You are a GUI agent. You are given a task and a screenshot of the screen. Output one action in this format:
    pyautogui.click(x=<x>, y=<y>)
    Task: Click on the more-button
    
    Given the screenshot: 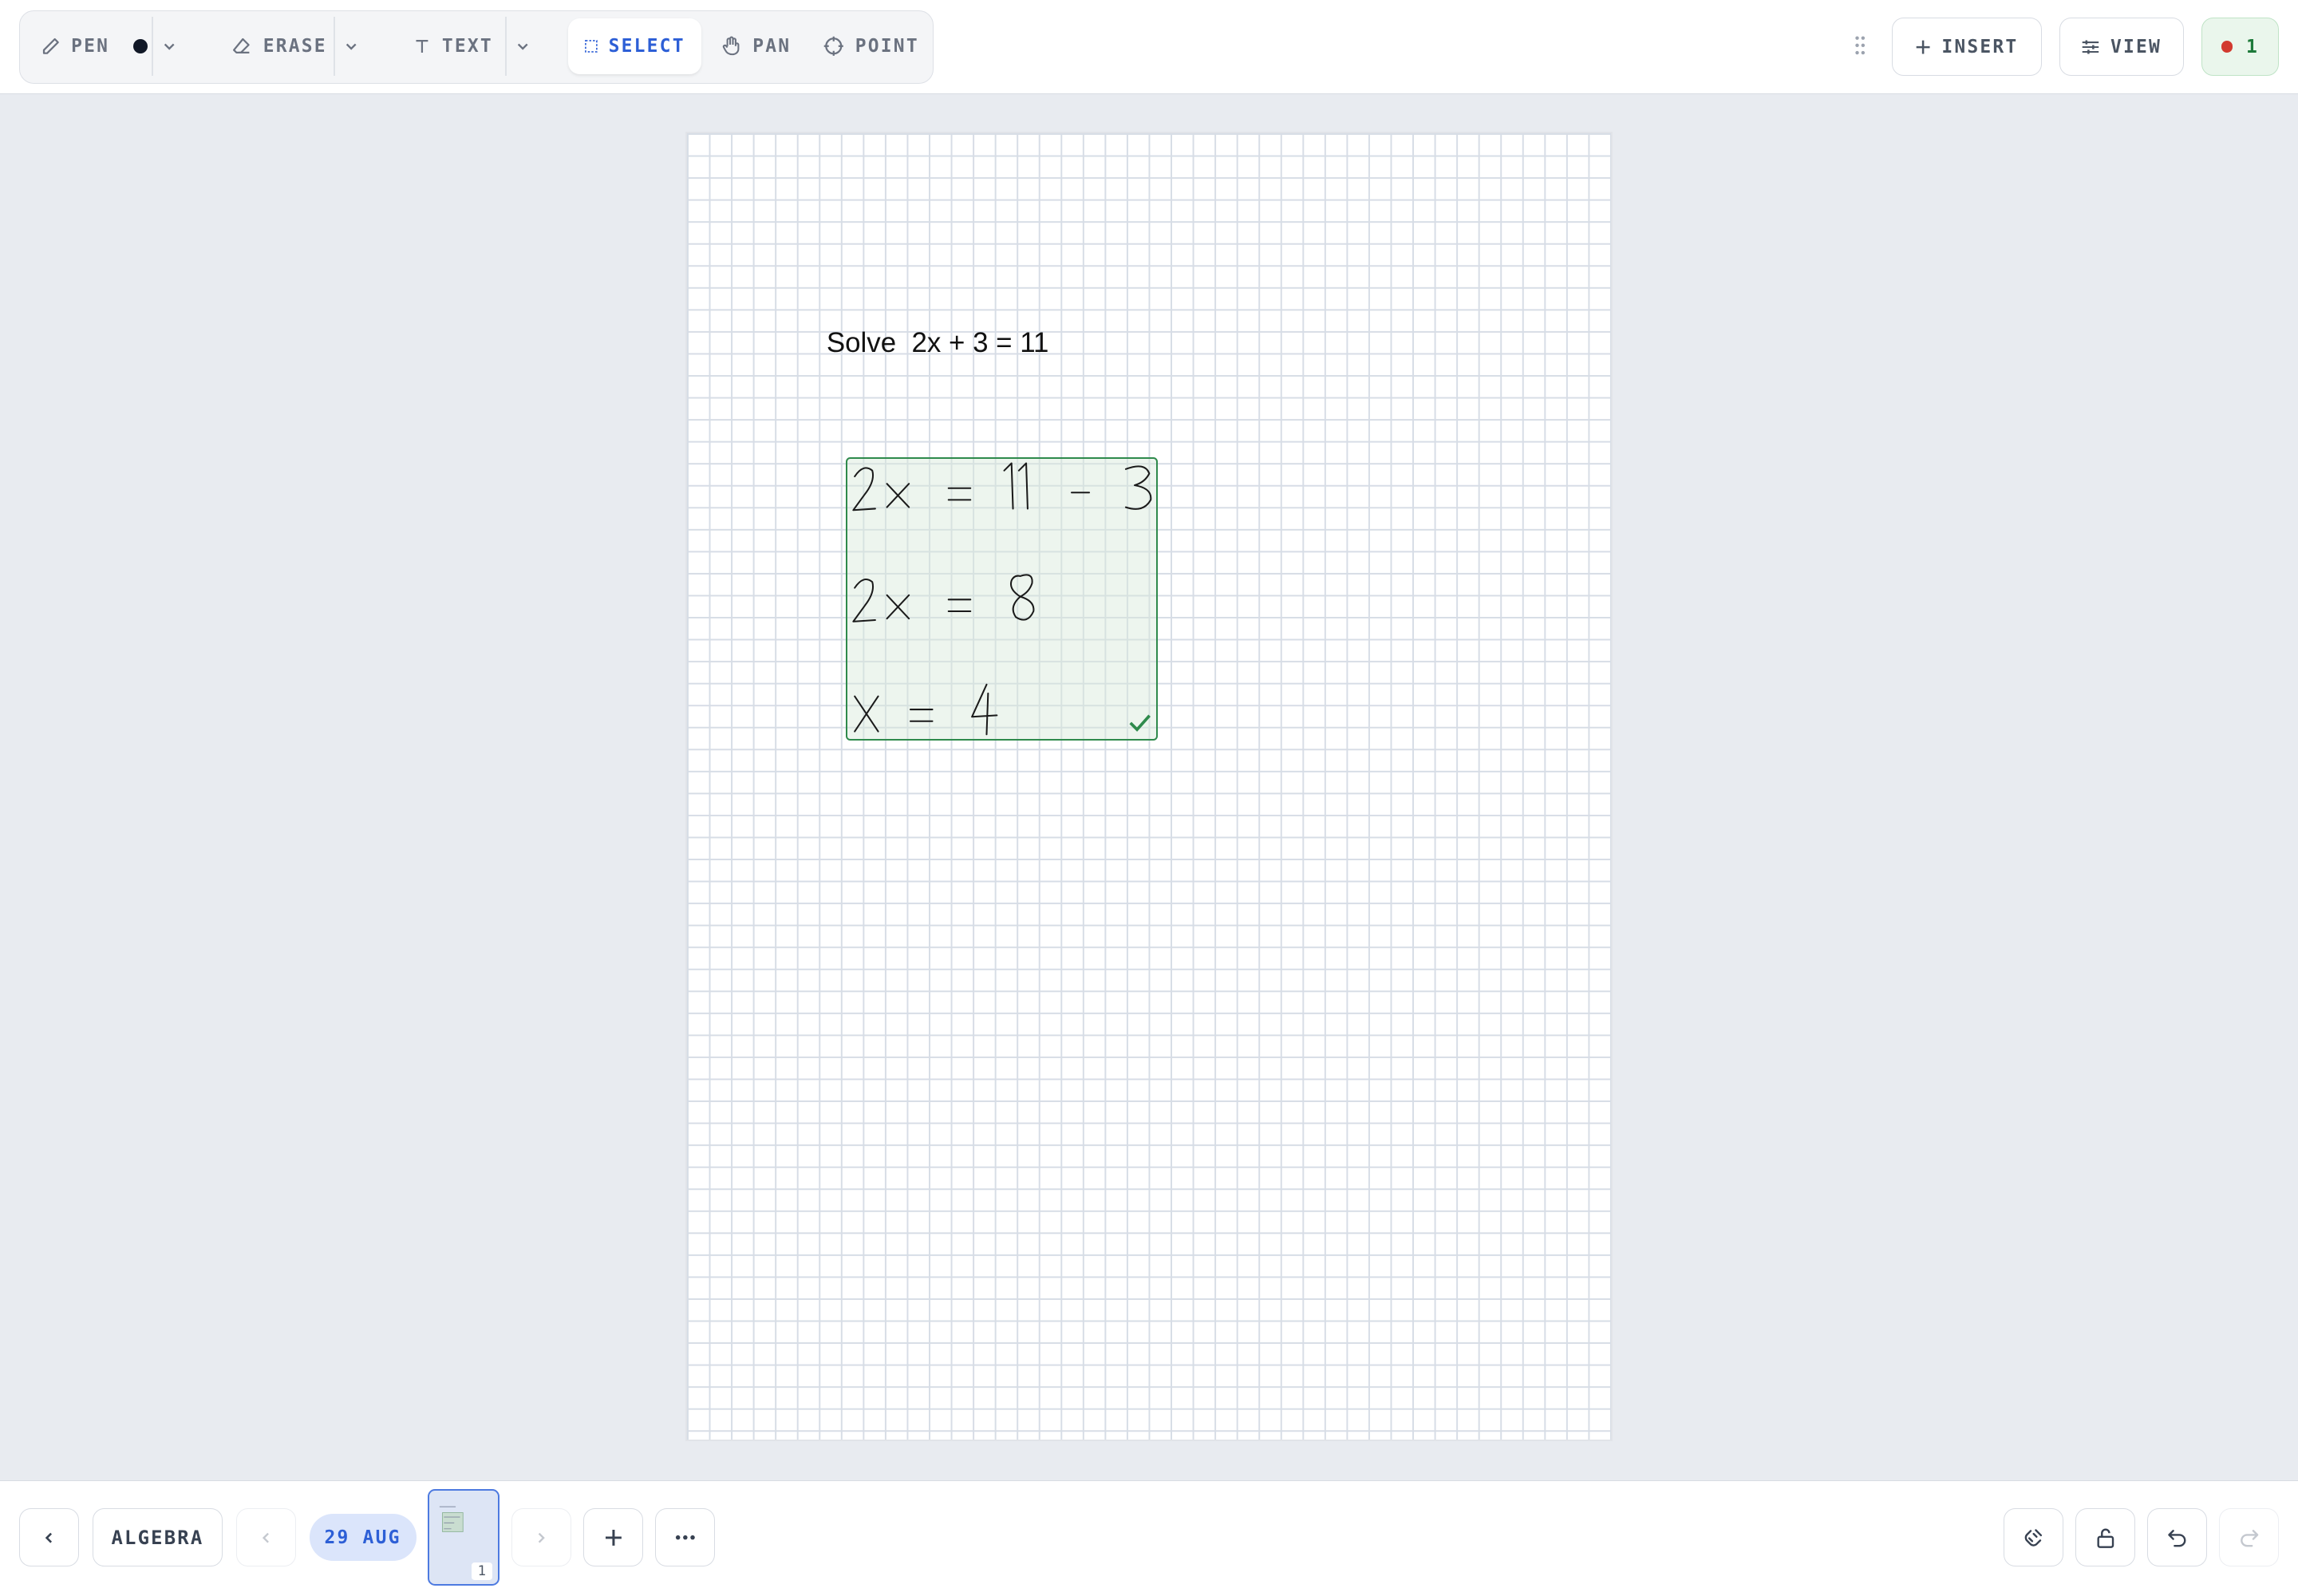 What is the action you would take?
    pyautogui.click(x=686, y=1537)
    